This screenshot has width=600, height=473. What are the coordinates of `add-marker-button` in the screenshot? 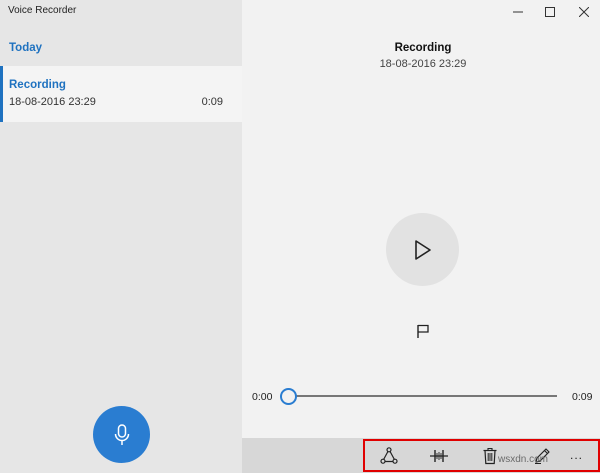 It's located at (423, 331).